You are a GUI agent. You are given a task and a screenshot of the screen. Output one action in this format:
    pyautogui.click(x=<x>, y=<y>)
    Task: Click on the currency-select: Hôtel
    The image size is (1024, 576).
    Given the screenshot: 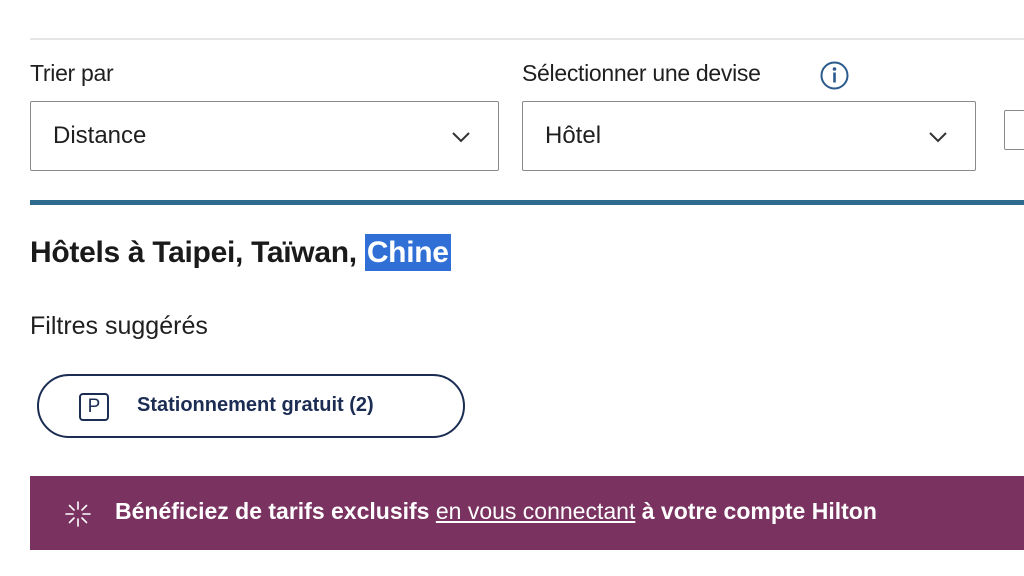 What is the action you would take?
    pyautogui.click(x=749, y=136)
    